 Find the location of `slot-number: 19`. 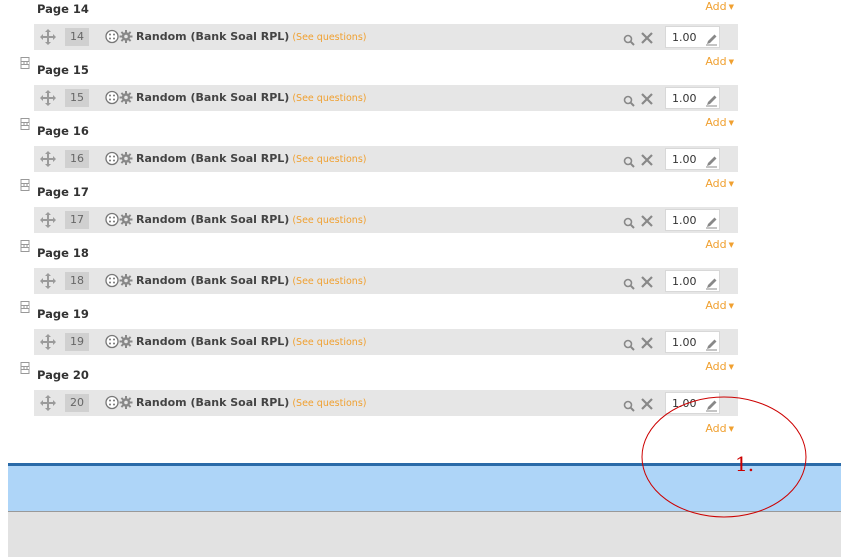

slot-number: 19 is located at coordinates (77, 342).